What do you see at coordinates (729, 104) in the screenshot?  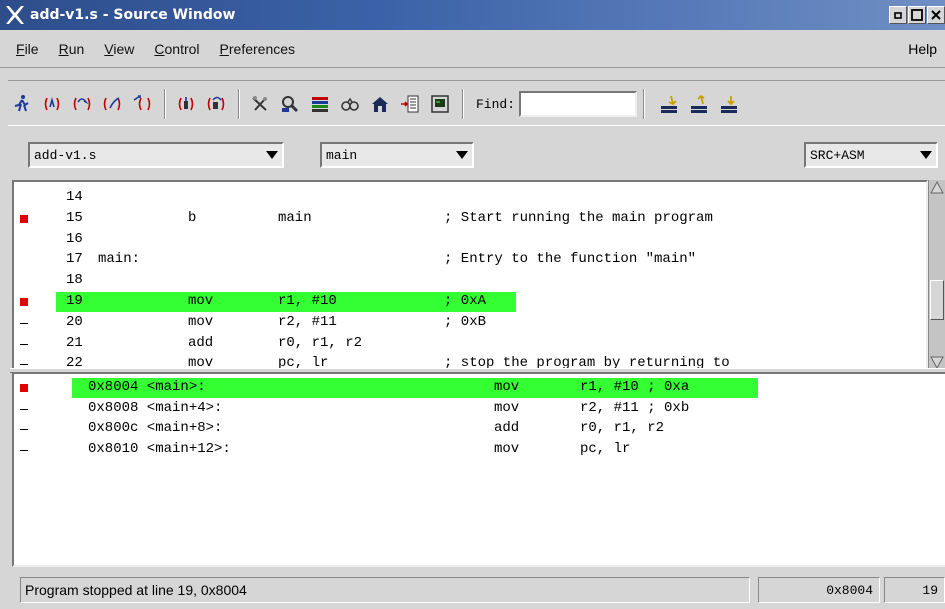 I see `bottom-frame-icon` at bounding box center [729, 104].